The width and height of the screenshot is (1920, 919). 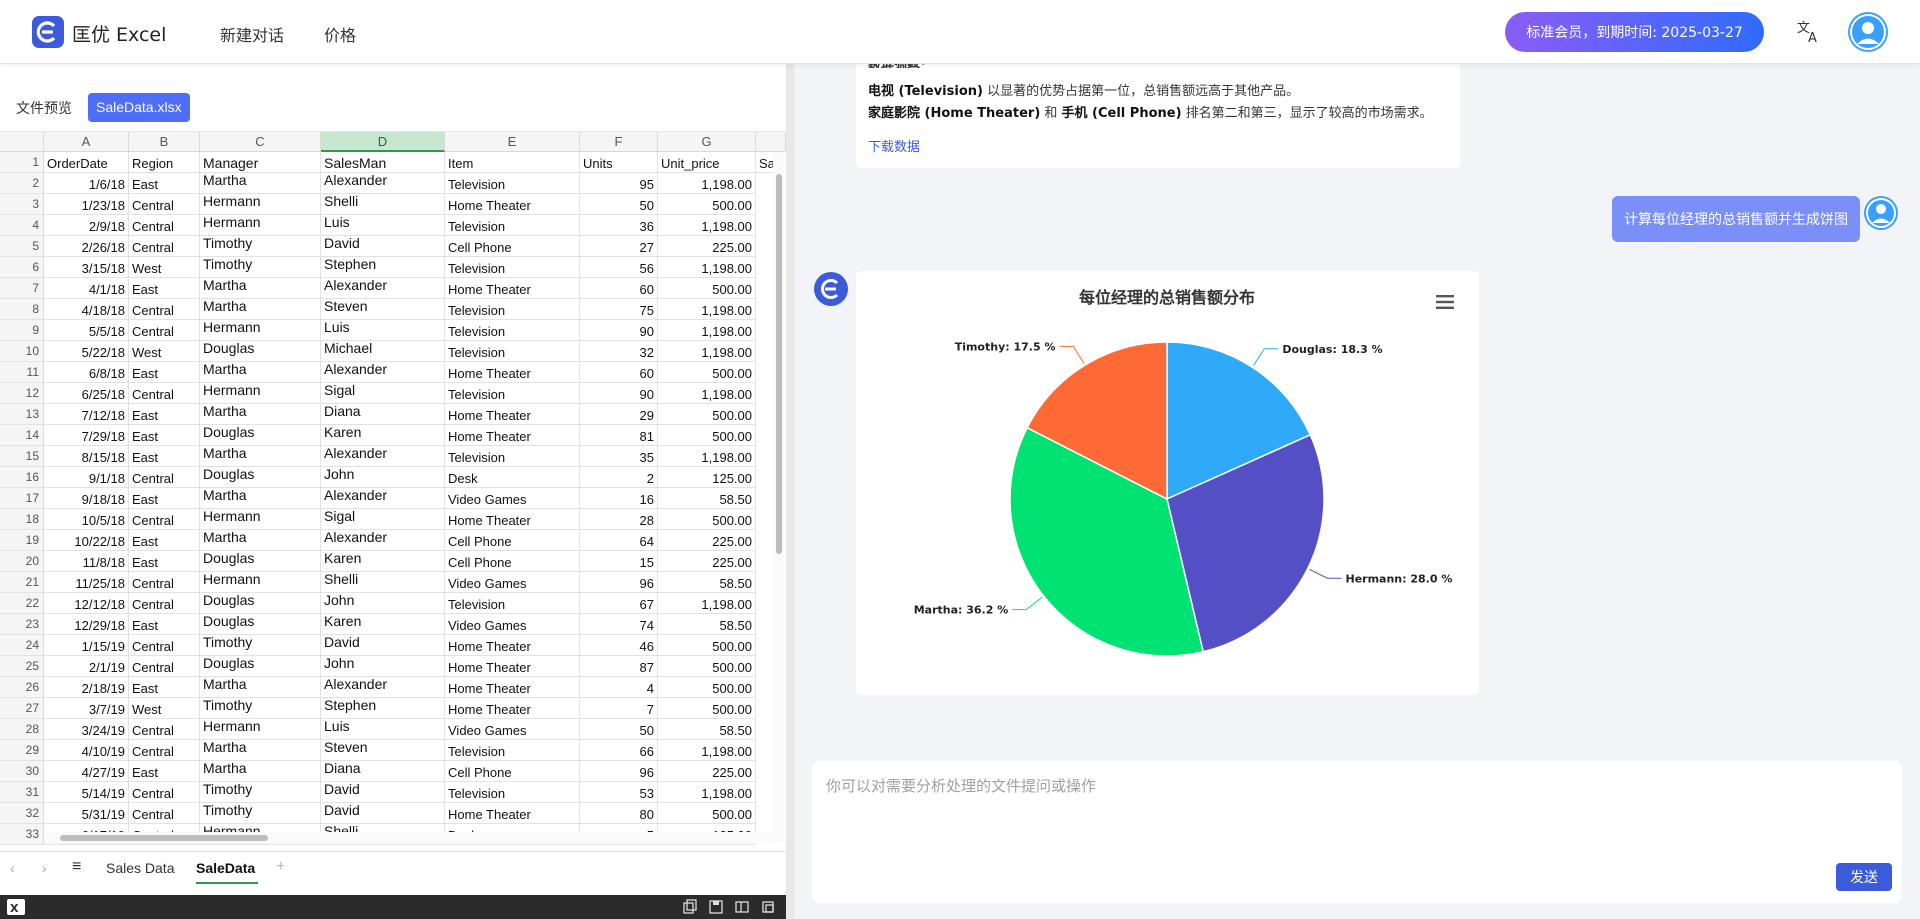 What do you see at coordinates (707, 142) in the screenshot?
I see `column-header: G` at bounding box center [707, 142].